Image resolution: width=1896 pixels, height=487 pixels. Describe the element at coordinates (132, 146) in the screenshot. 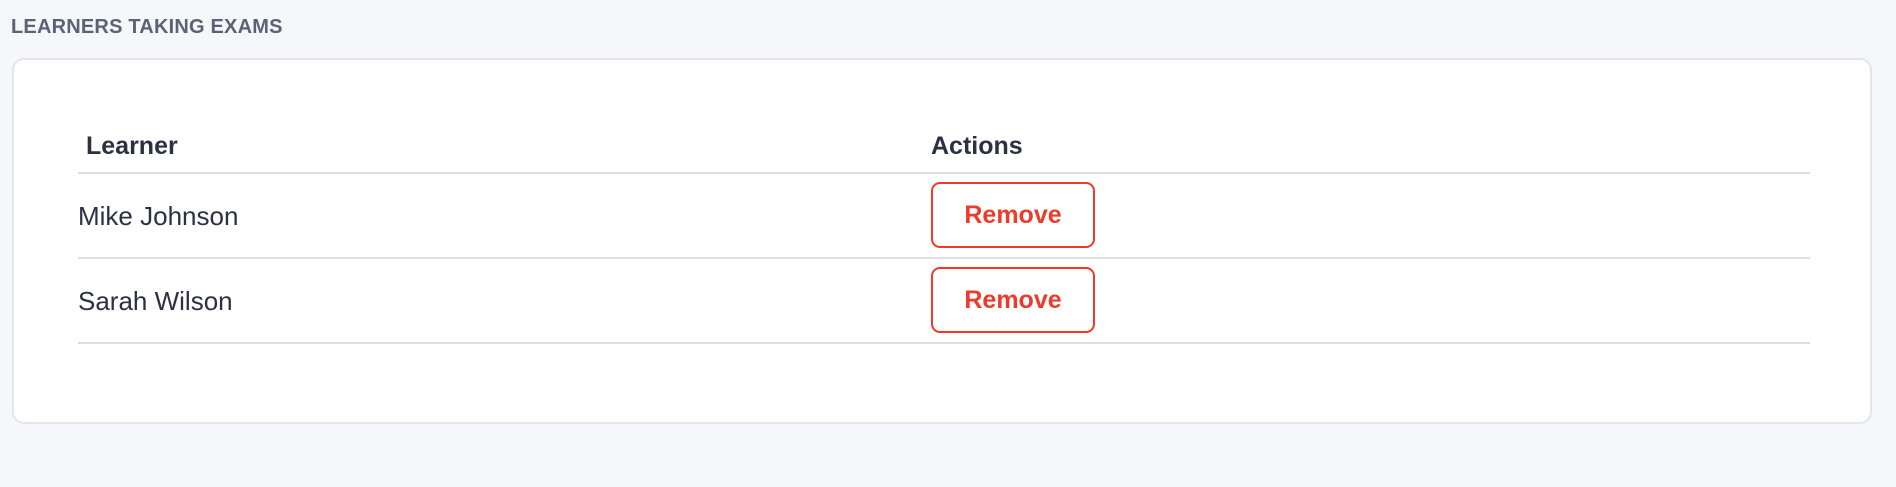

I see `column-header-learner: Learner` at that location.